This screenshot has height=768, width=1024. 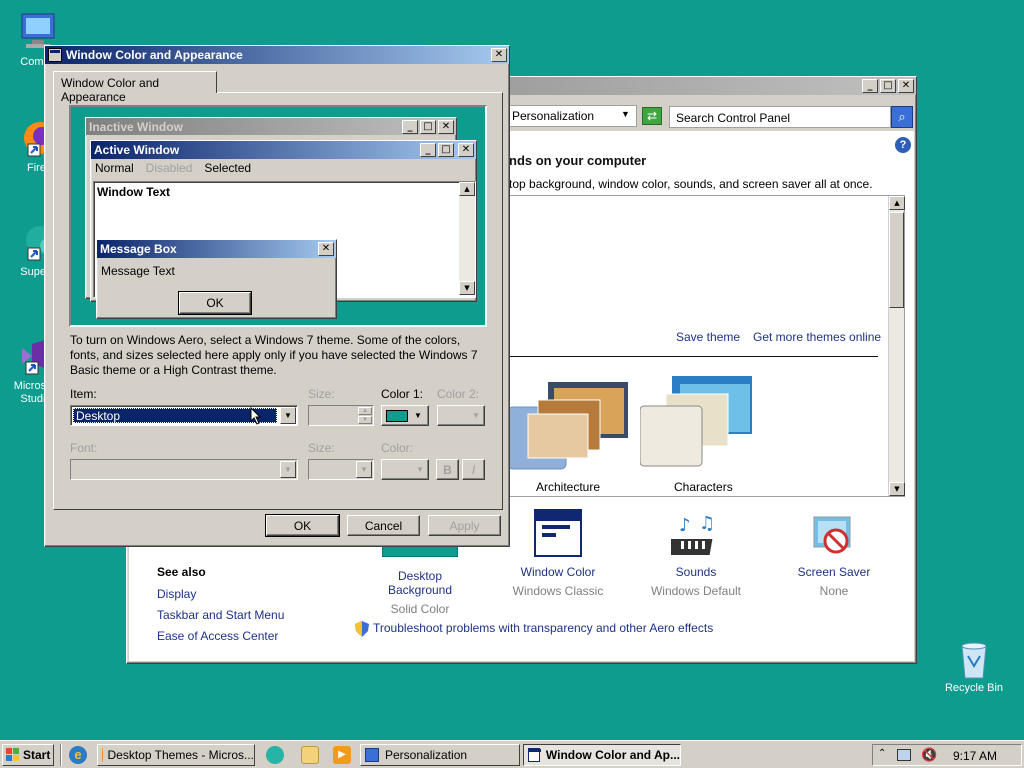 What do you see at coordinates (256, 415) in the screenshot?
I see `mouse-cursor-icon` at bounding box center [256, 415].